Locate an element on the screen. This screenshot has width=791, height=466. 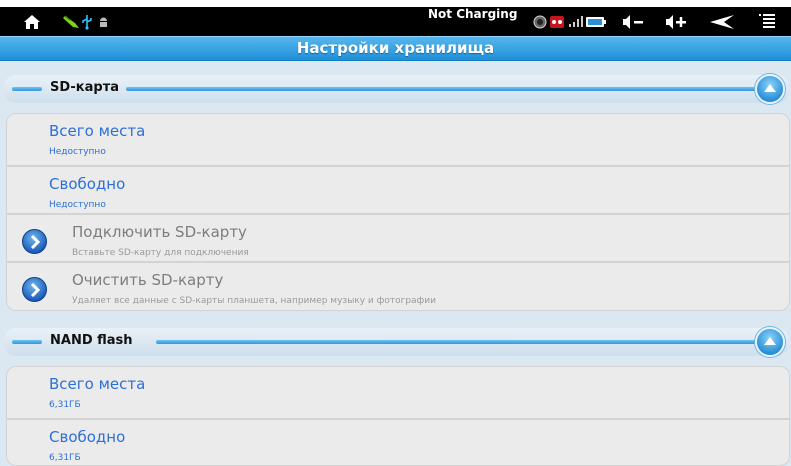
battery-status-text: Not Charging is located at coordinates (473, 14).